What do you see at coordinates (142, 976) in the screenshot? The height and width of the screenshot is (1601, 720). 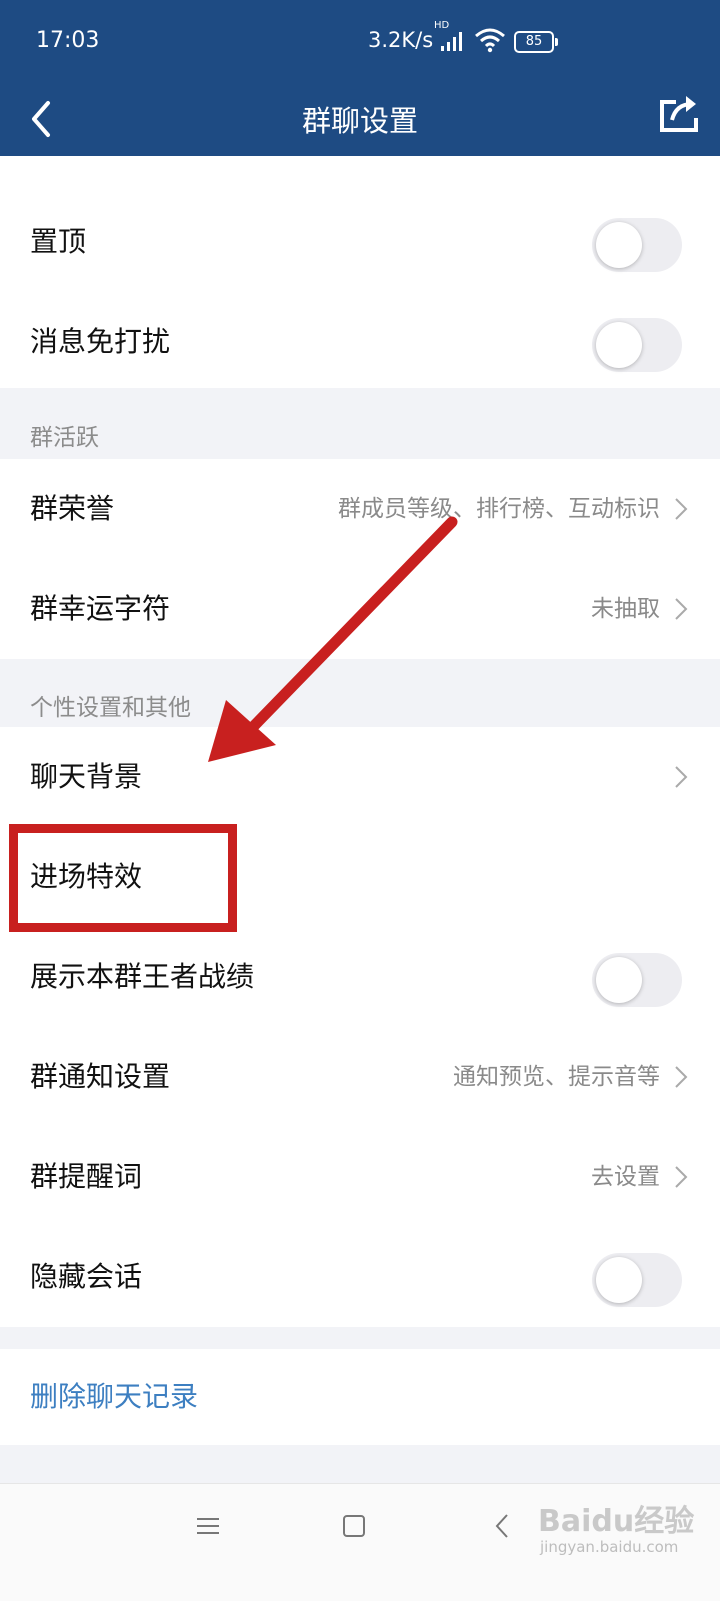 I see `row-label: 展示本群王者战绩` at bounding box center [142, 976].